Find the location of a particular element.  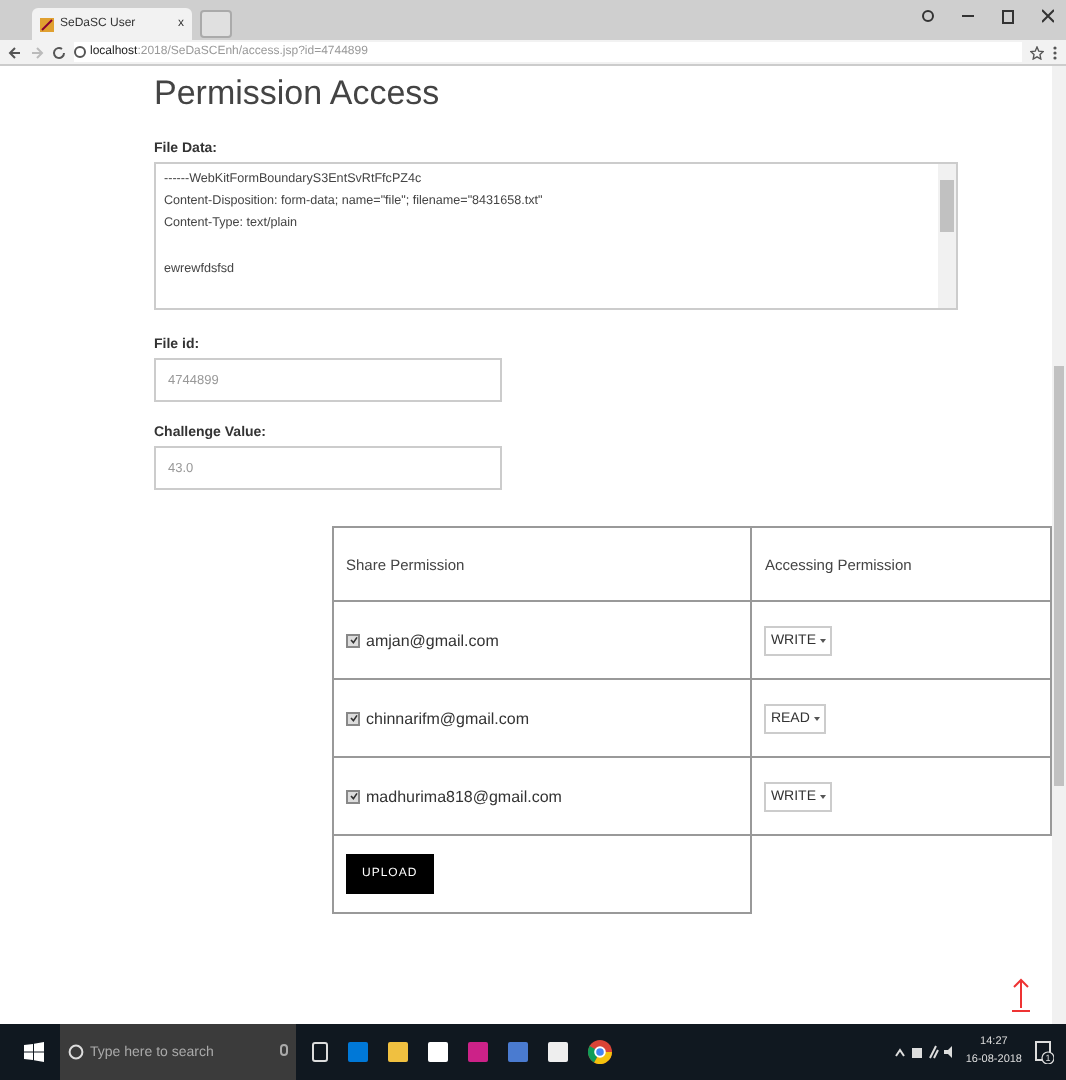

microphone-icon is located at coordinates (284, 1052).